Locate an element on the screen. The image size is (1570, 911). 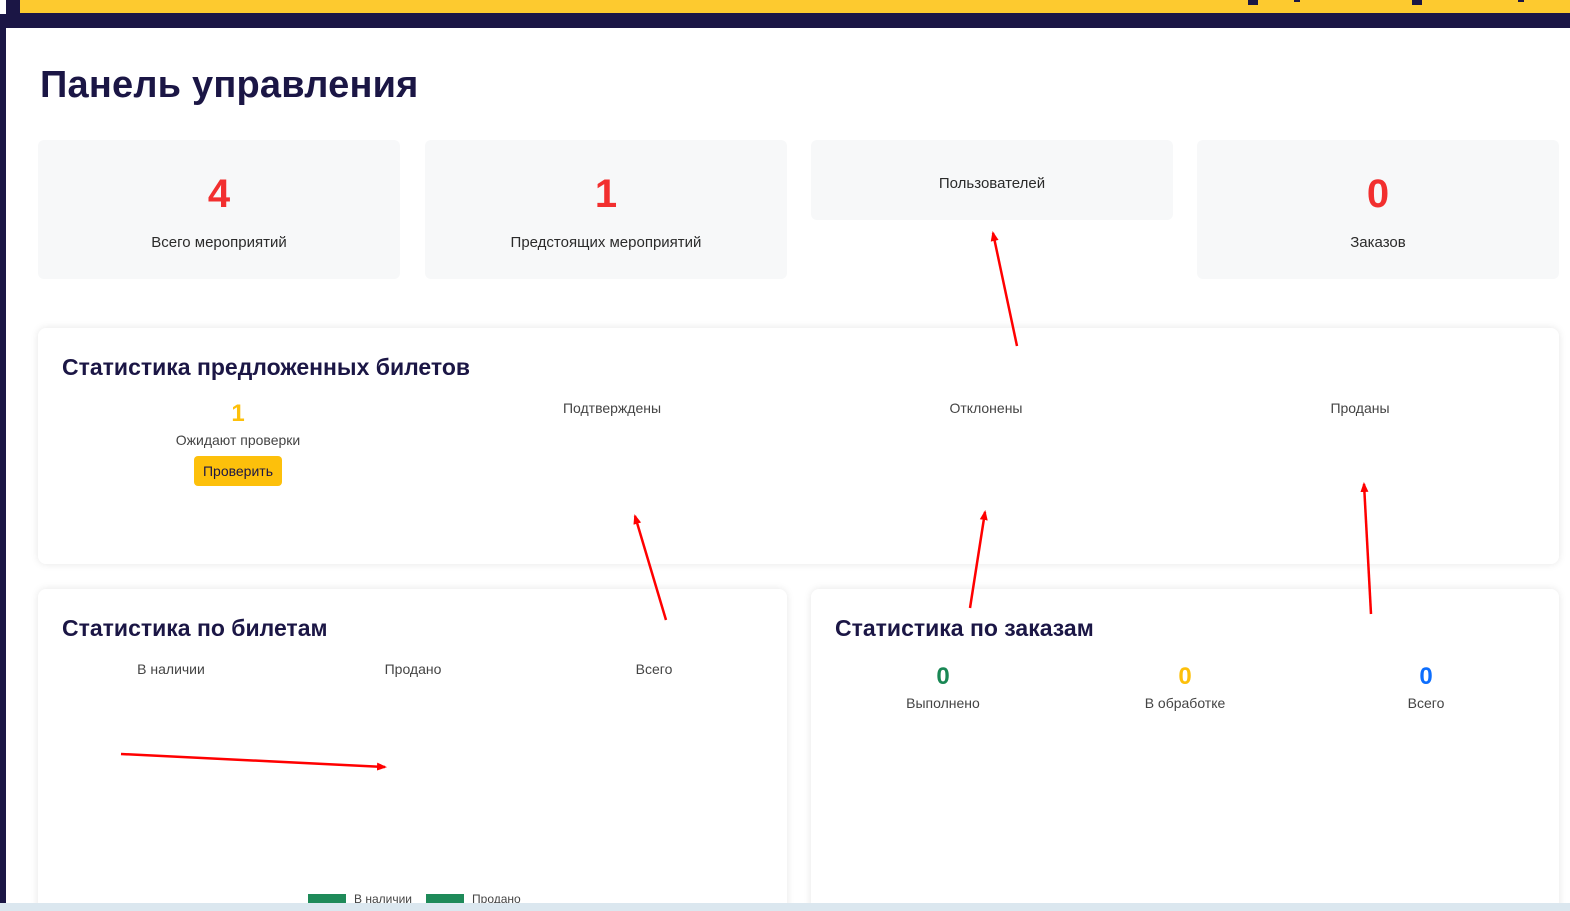
confirmed-column: Подтверждены is located at coordinates (612, 408).